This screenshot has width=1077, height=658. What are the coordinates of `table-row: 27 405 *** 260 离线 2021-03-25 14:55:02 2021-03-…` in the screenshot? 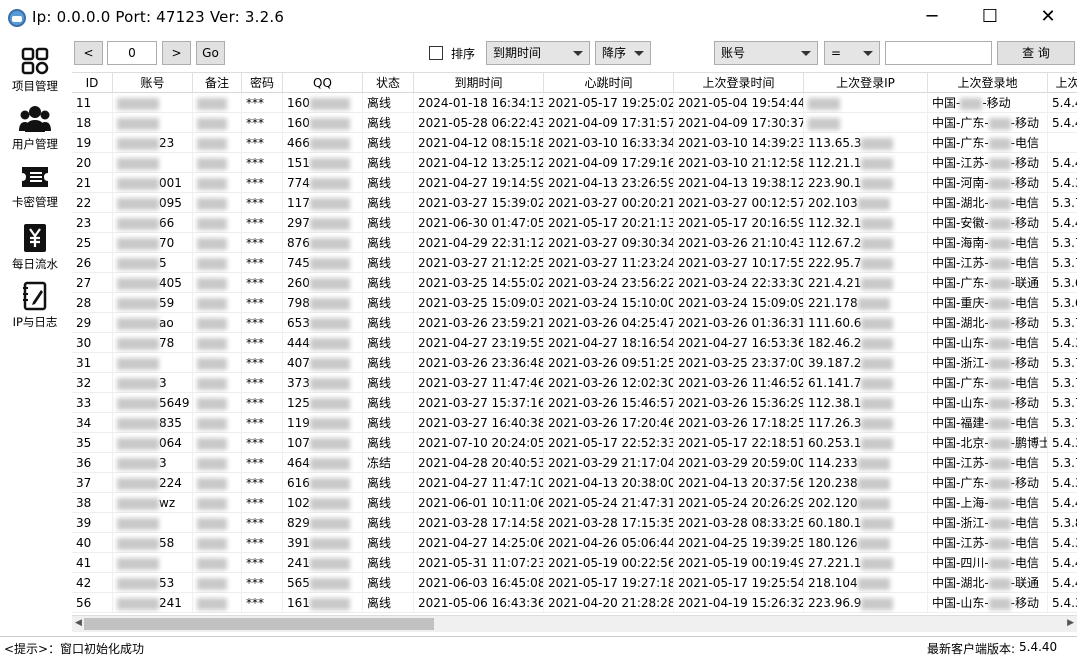 It's located at (574, 283).